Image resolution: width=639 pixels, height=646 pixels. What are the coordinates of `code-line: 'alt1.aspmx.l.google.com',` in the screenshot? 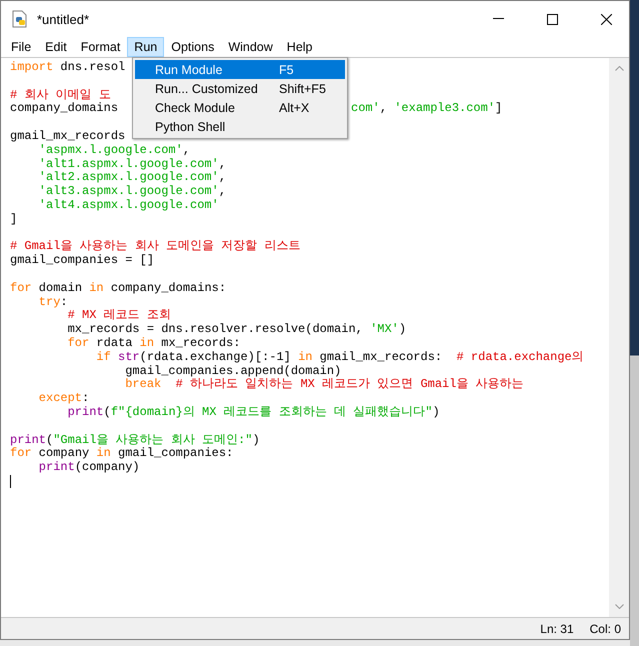 It's located at (132, 163).